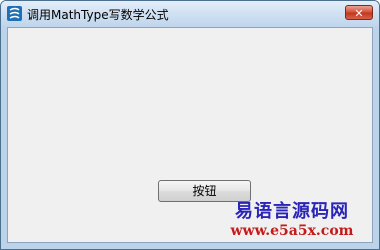  I want to click on close-icon: ✕, so click(359, 13).